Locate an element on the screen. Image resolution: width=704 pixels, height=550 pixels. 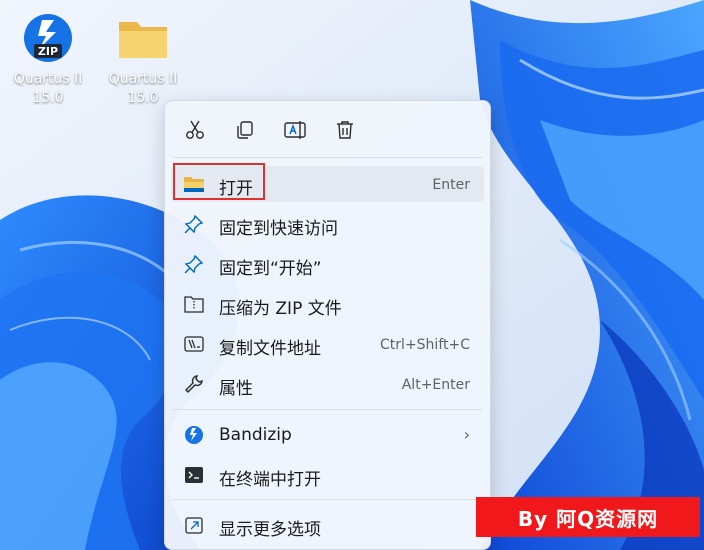
copy-path-icon is located at coordinates (194, 344).